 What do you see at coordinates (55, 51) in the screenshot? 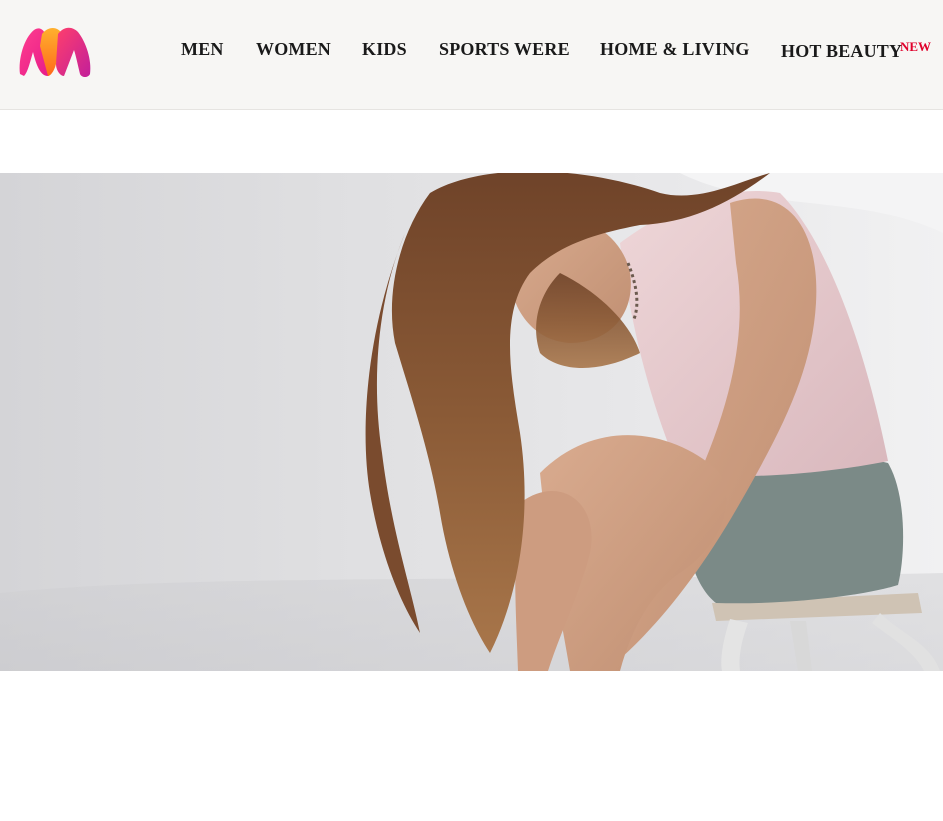
I see `myntra-logo-icon` at bounding box center [55, 51].